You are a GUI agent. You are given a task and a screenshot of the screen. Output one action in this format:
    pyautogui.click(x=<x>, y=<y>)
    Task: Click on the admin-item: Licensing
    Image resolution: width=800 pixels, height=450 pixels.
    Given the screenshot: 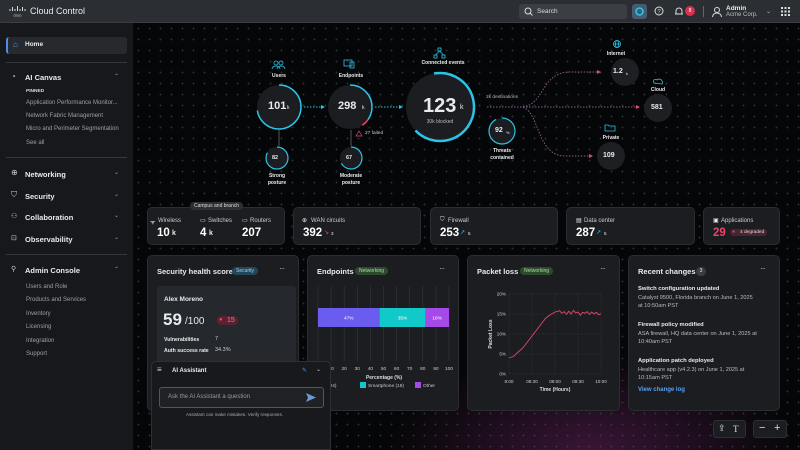 What is the action you would take?
    pyautogui.click(x=38, y=327)
    